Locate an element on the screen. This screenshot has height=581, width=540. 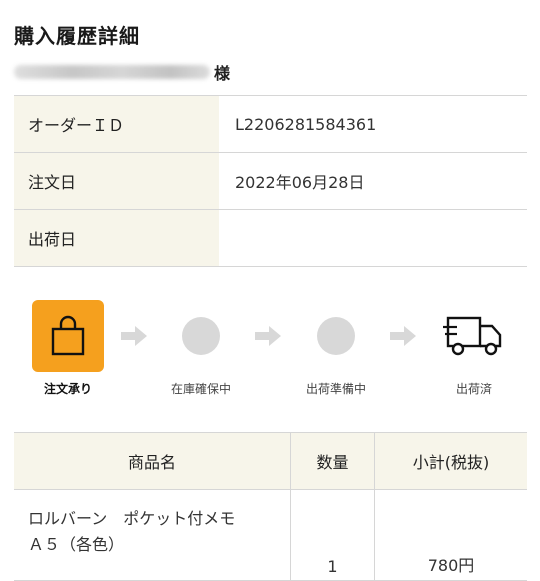
order-id-label: オーダーＩＤ is located at coordinates (116, 124).